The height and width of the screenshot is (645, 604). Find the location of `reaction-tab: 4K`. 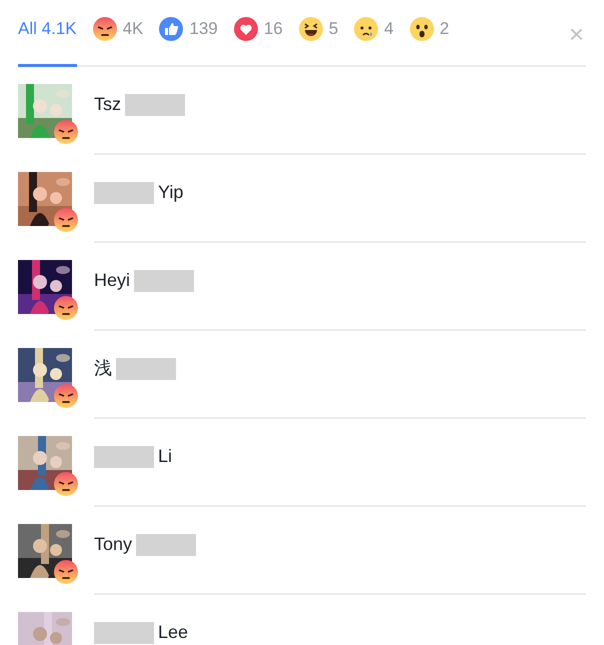

reaction-tab: 4K is located at coordinates (118, 34).